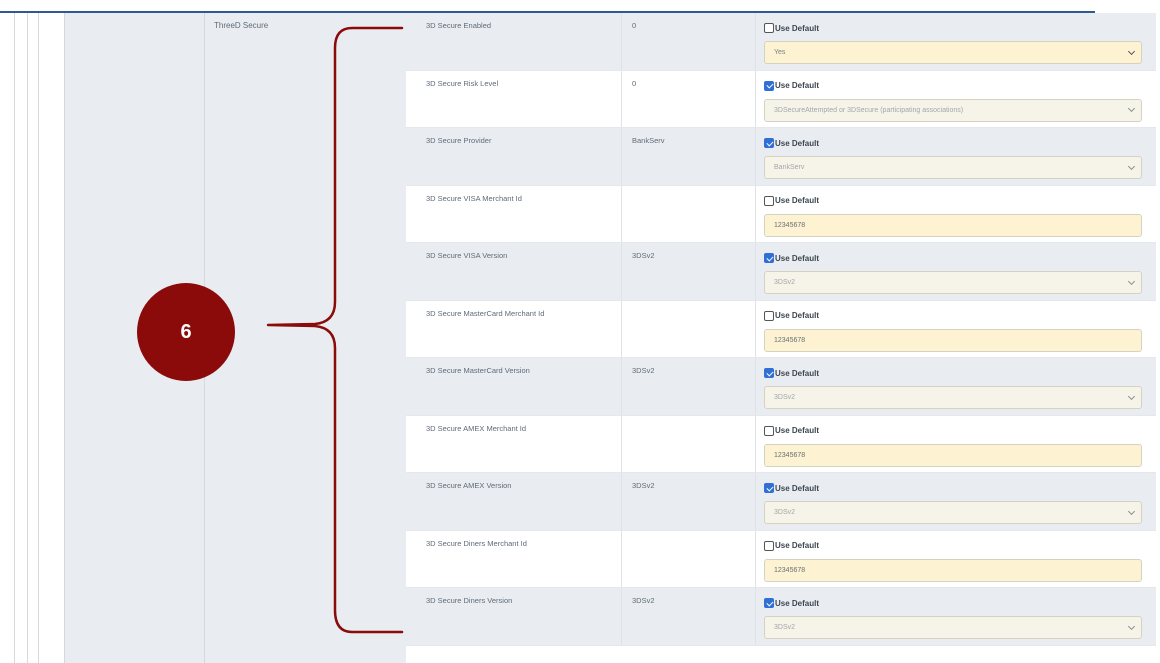 The height and width of the screenshot is (663, 1160). What do you see at coordinates (485, 313) in the screenshot?
I see `setting-name: 3D Secure MasterCard Merchant Id` at bounding box center [485, 313].